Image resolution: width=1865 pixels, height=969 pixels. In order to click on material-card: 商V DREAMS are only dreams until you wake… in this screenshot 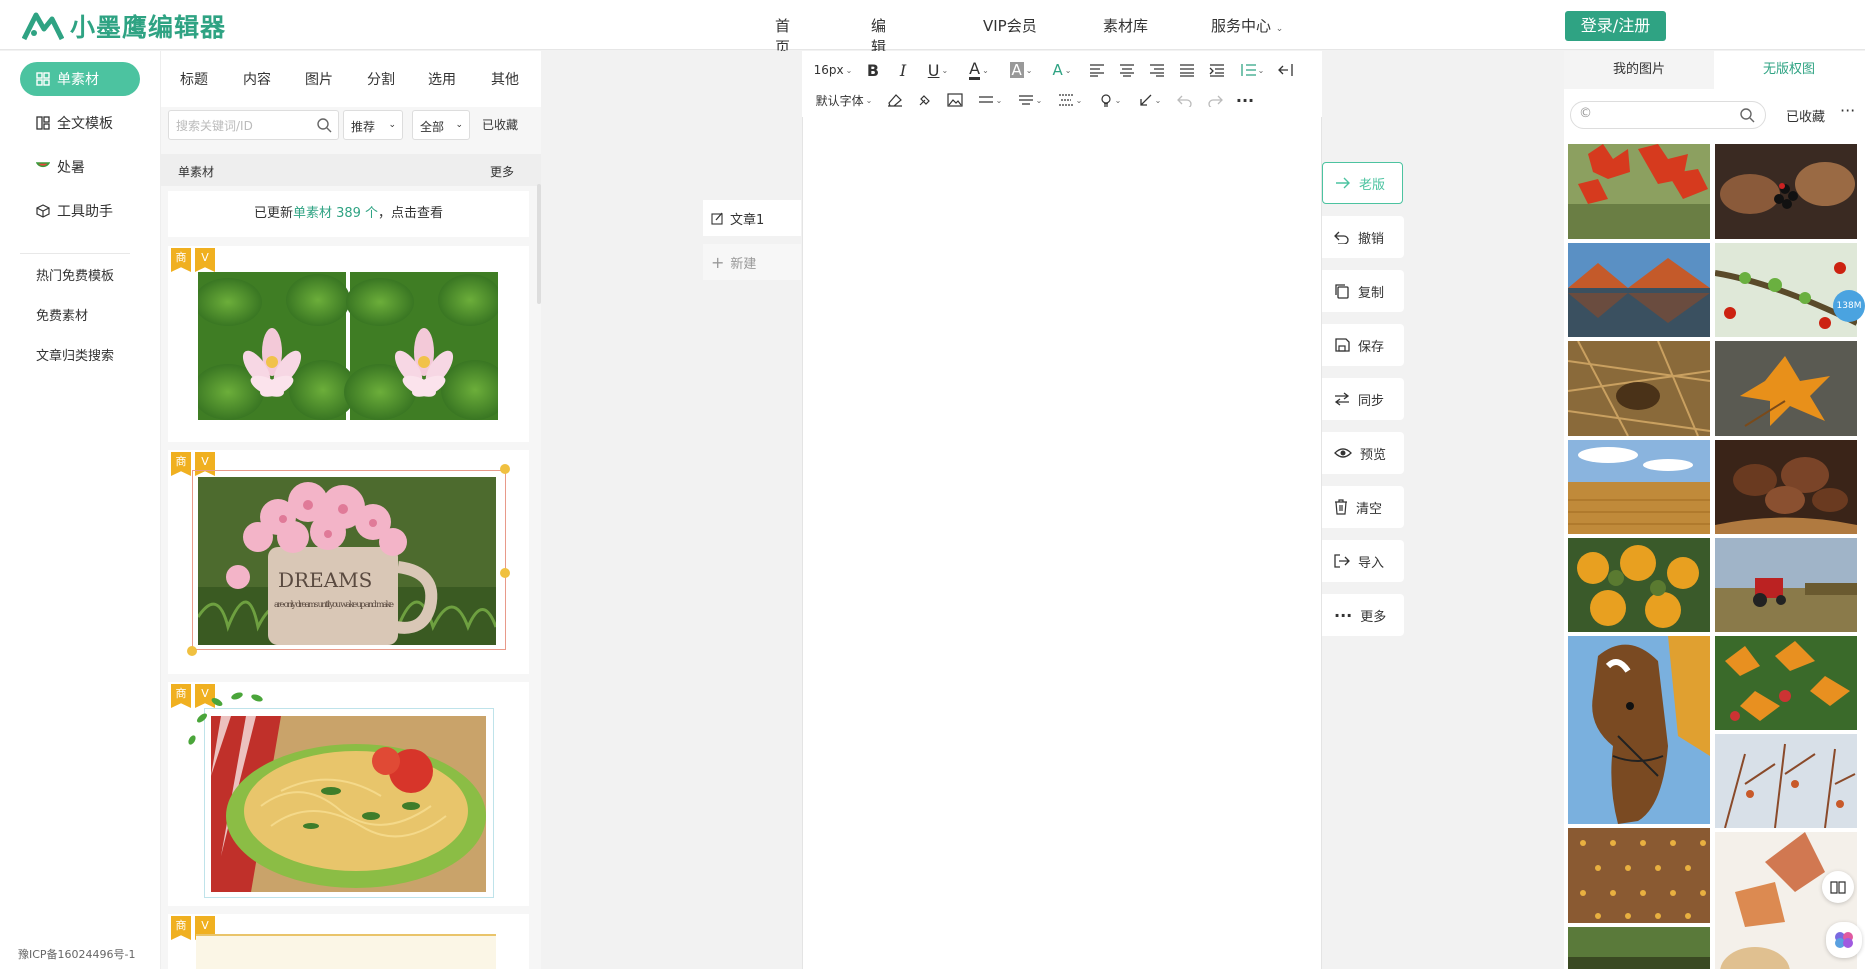, I will do `click(348, 562)`.